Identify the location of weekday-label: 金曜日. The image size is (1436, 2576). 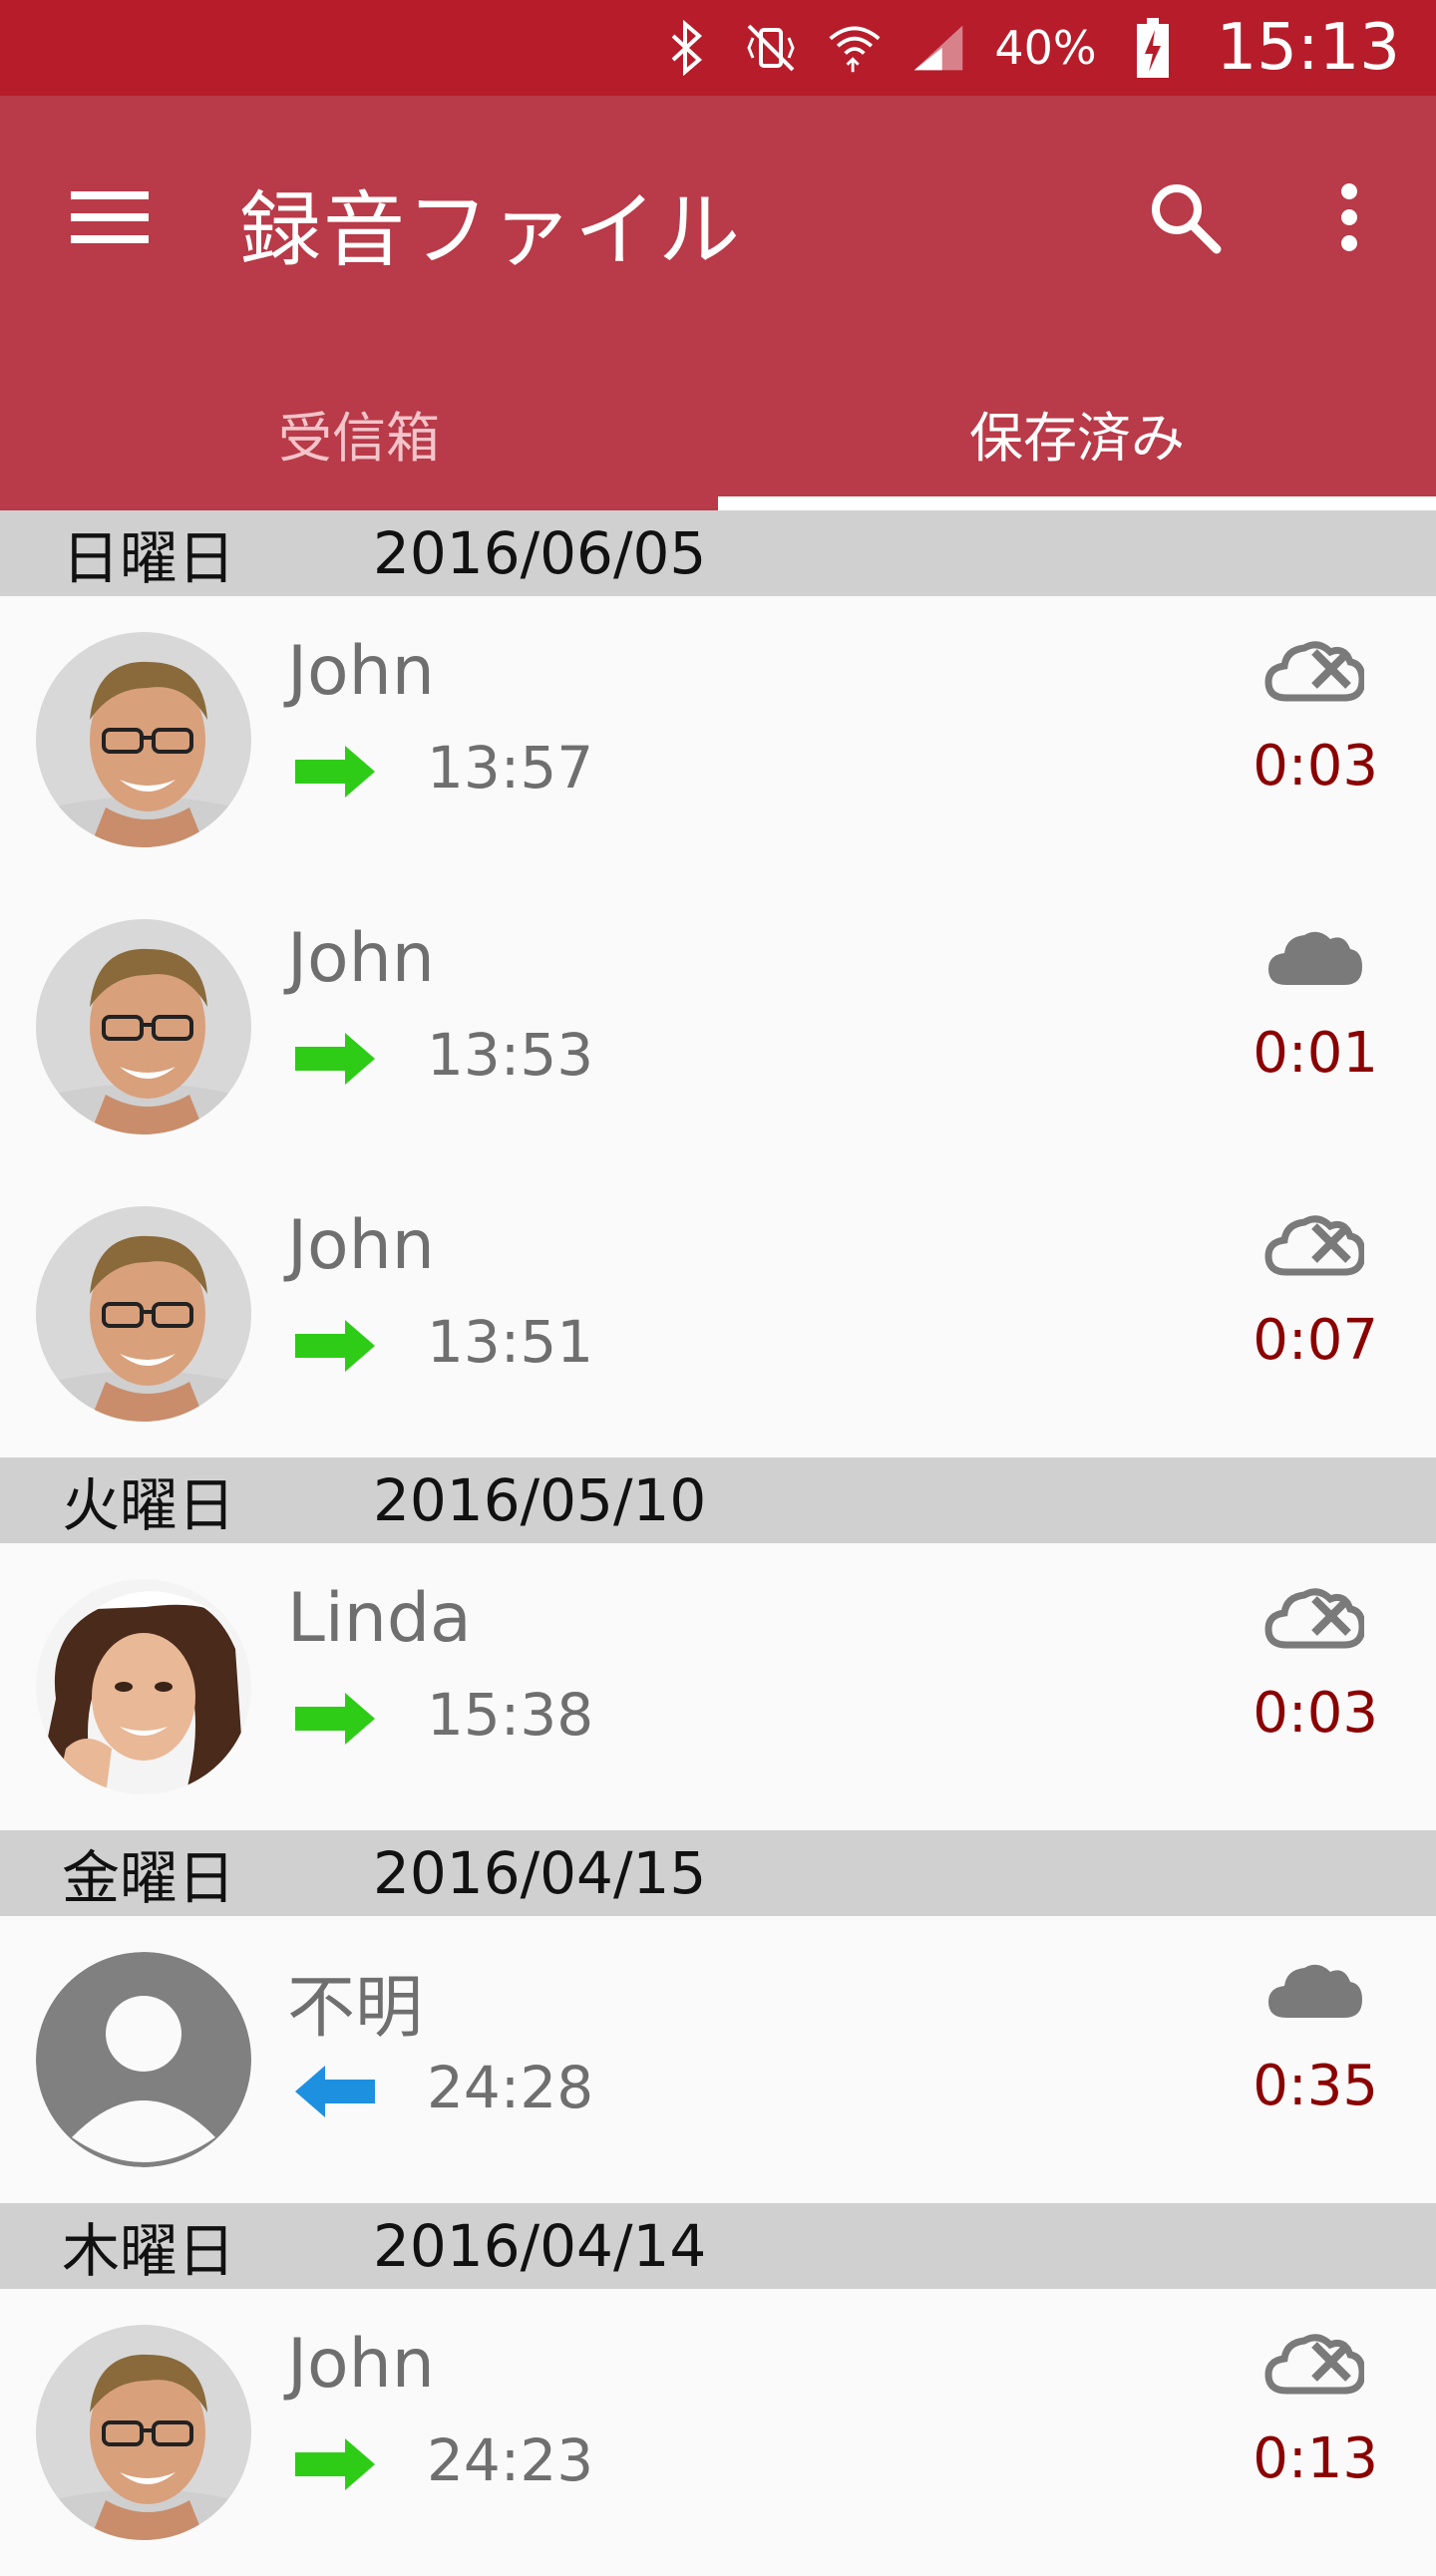
(149, 1878).